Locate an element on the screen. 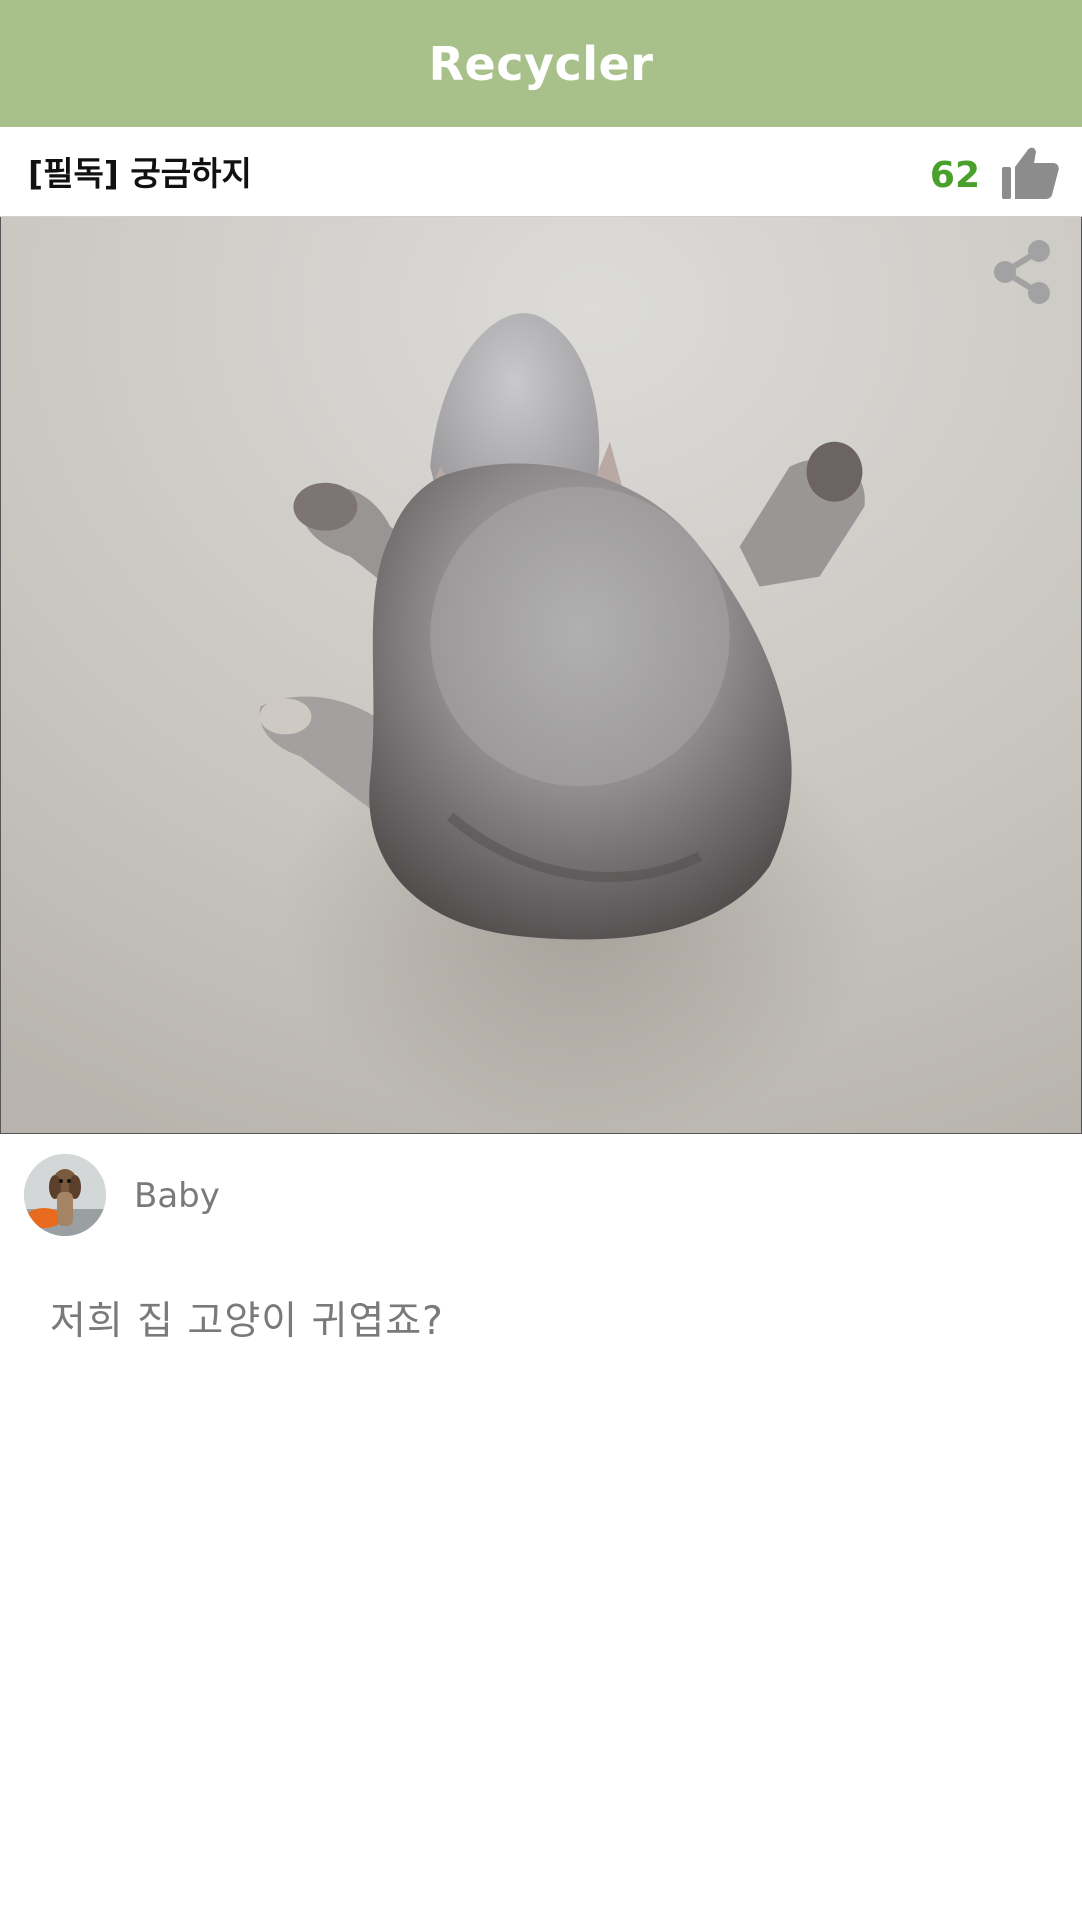 This screenshot has height=1920, width=1082. like-count: 62 is located at coordinates (954, 175).